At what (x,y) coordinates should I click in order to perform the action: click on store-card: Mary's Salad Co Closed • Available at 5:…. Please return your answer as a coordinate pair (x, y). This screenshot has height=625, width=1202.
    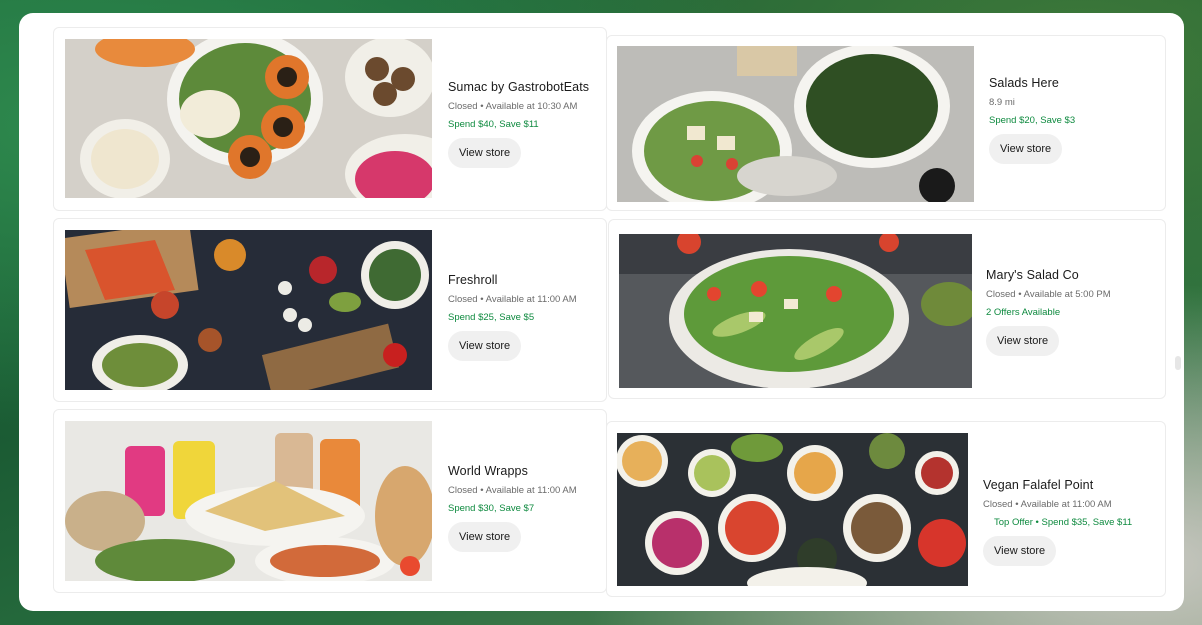
    Looking at the image, I should click on (887, 309).